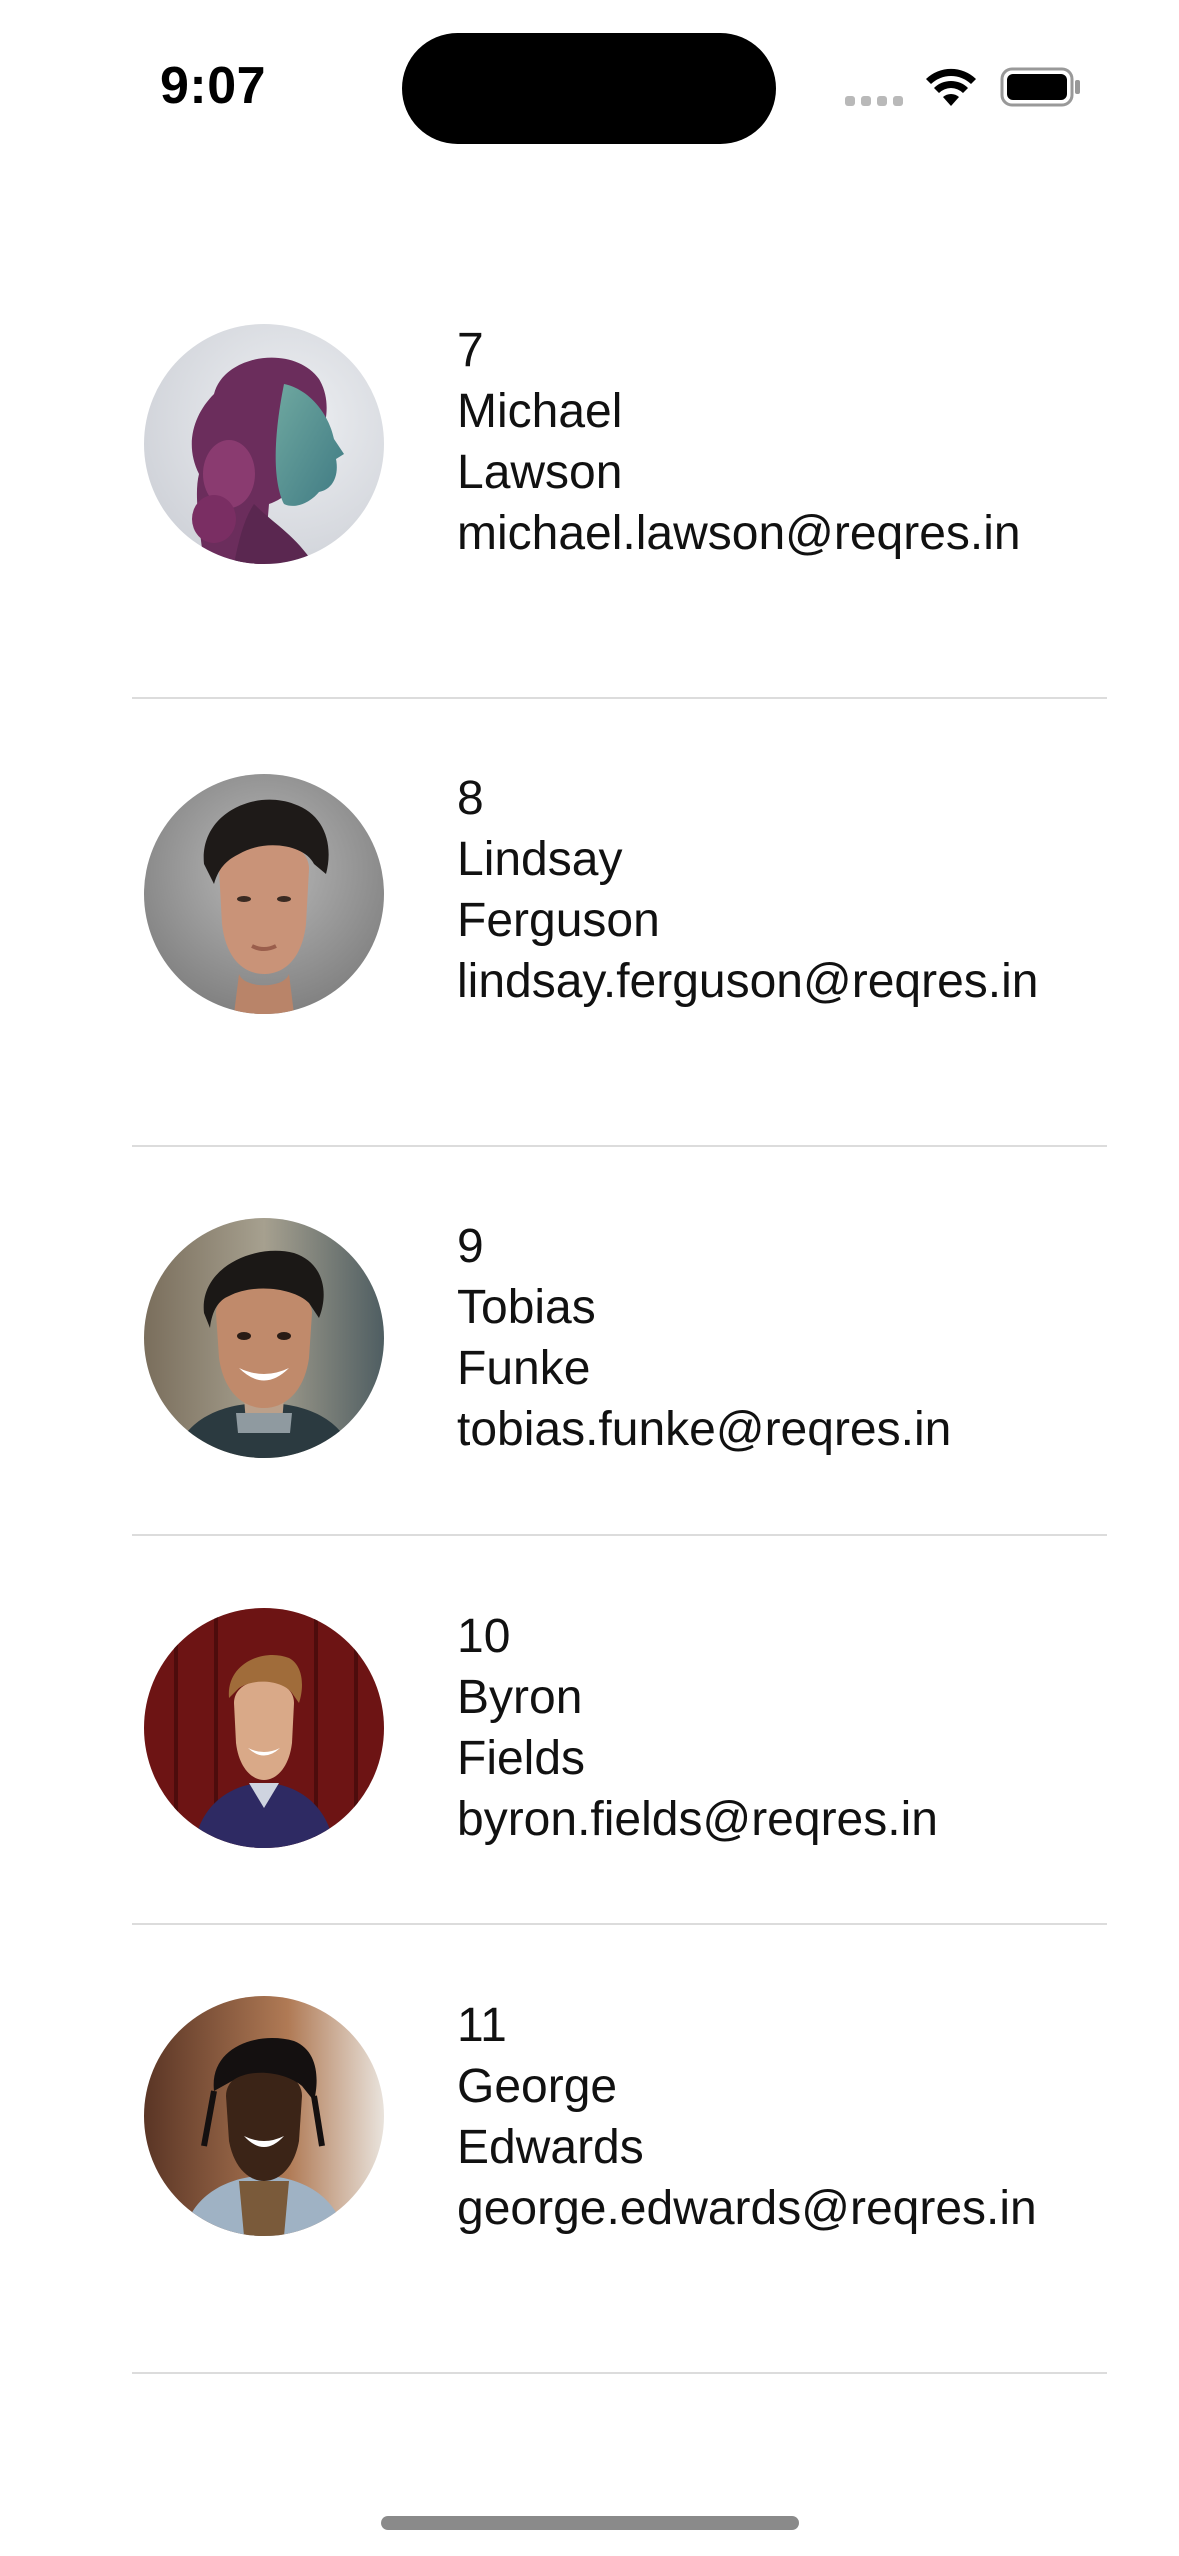 This screenshot has width=1179, height=2556. I want to click on user-email: george.edwards@reqres.in, so click(747, 2208).